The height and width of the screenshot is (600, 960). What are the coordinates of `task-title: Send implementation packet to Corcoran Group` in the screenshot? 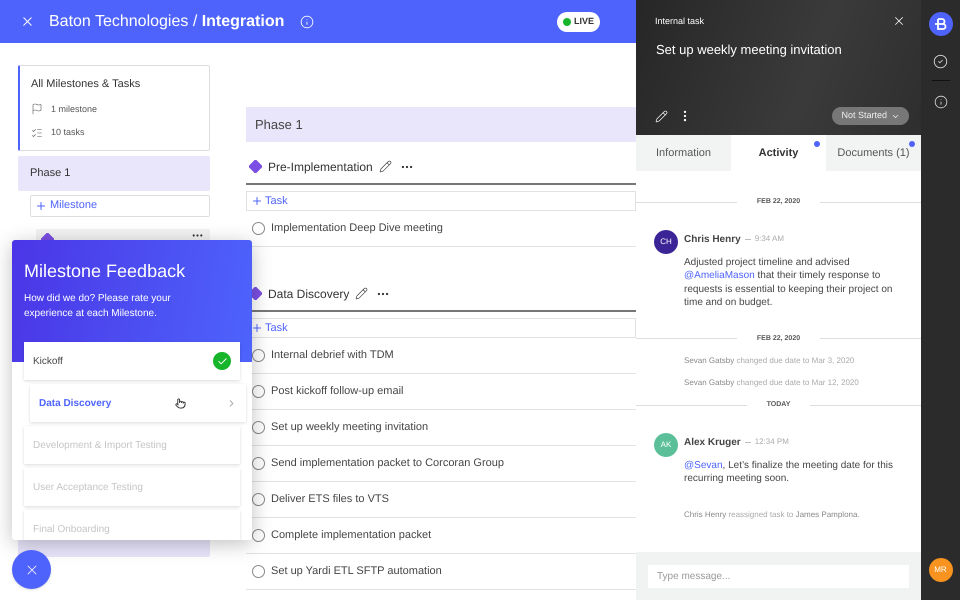 It's located at (387, 464).